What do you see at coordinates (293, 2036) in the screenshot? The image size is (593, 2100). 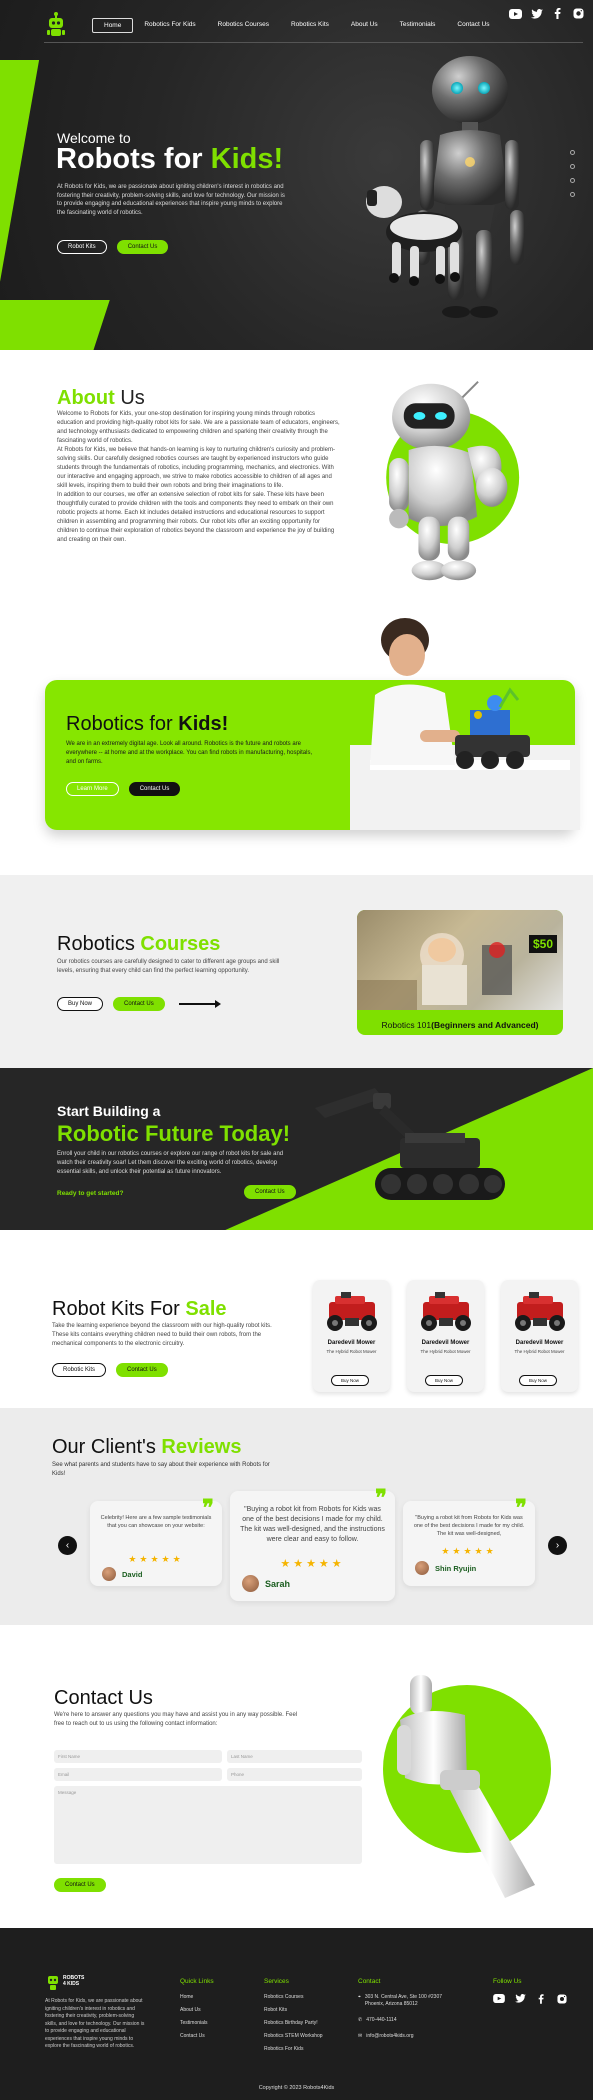 I see `footer-service-link: Robotics STEM Workshop` at bounding box center [293, 2036].